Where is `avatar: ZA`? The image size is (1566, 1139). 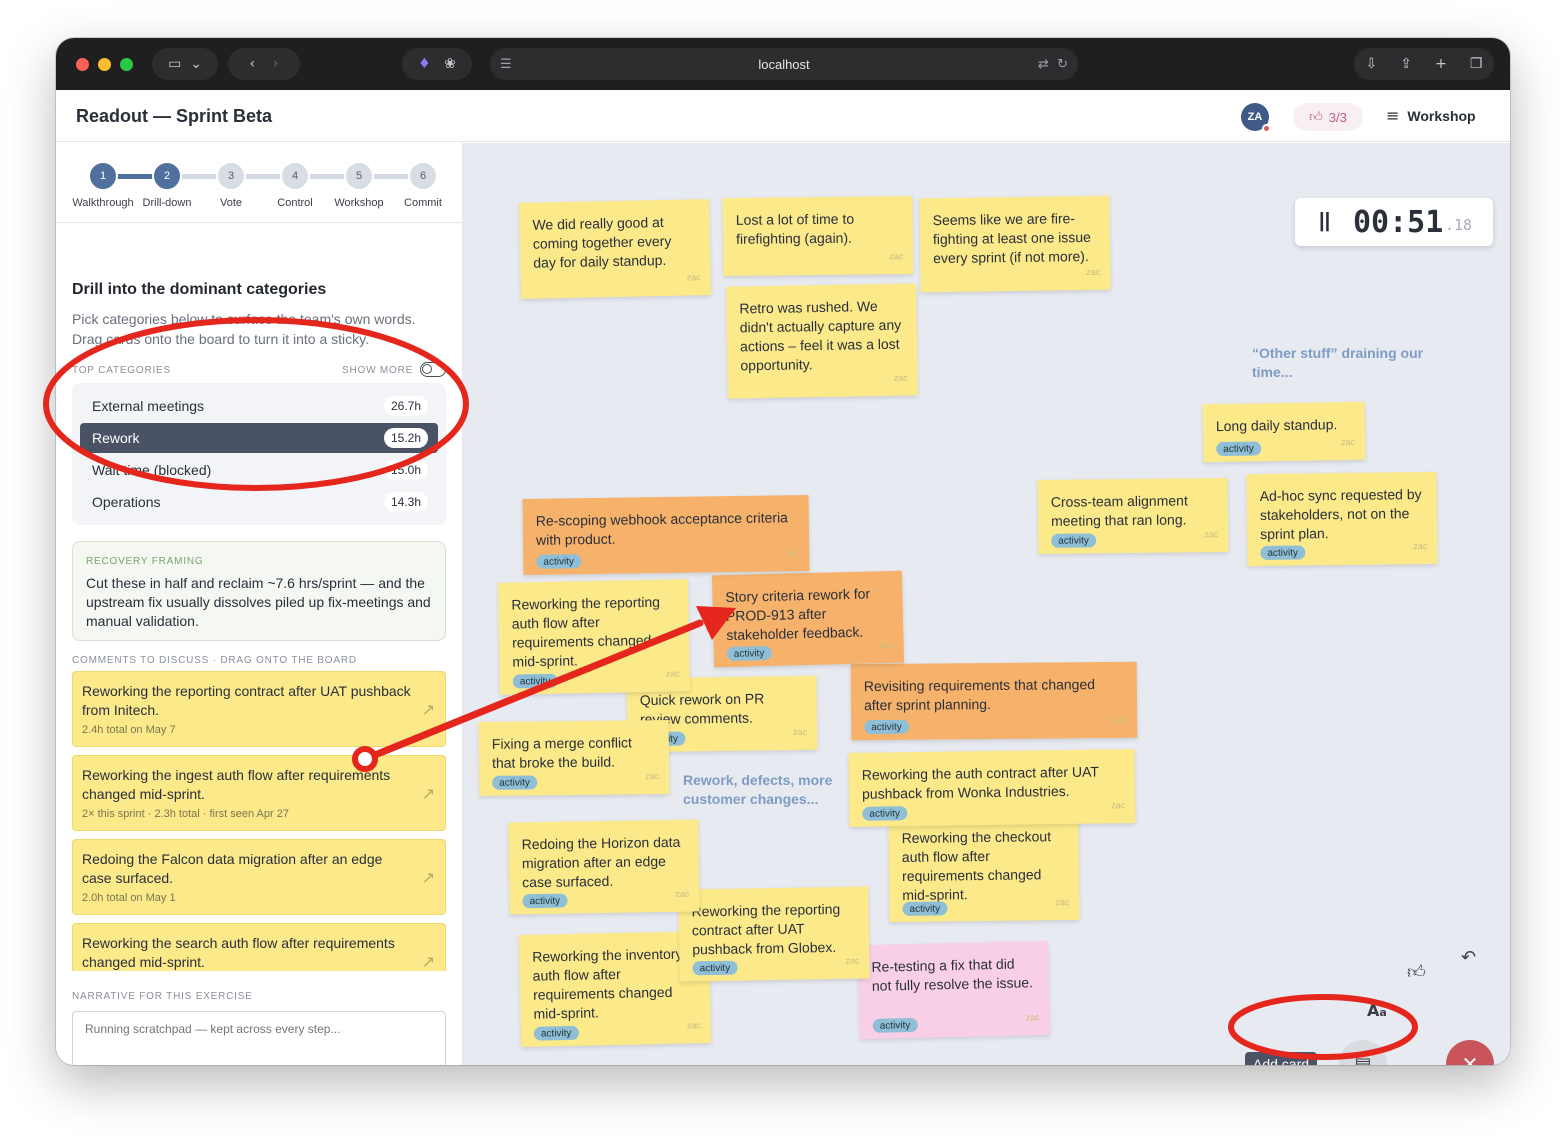 avatar: ZA is located at coordinates (1256, 118).